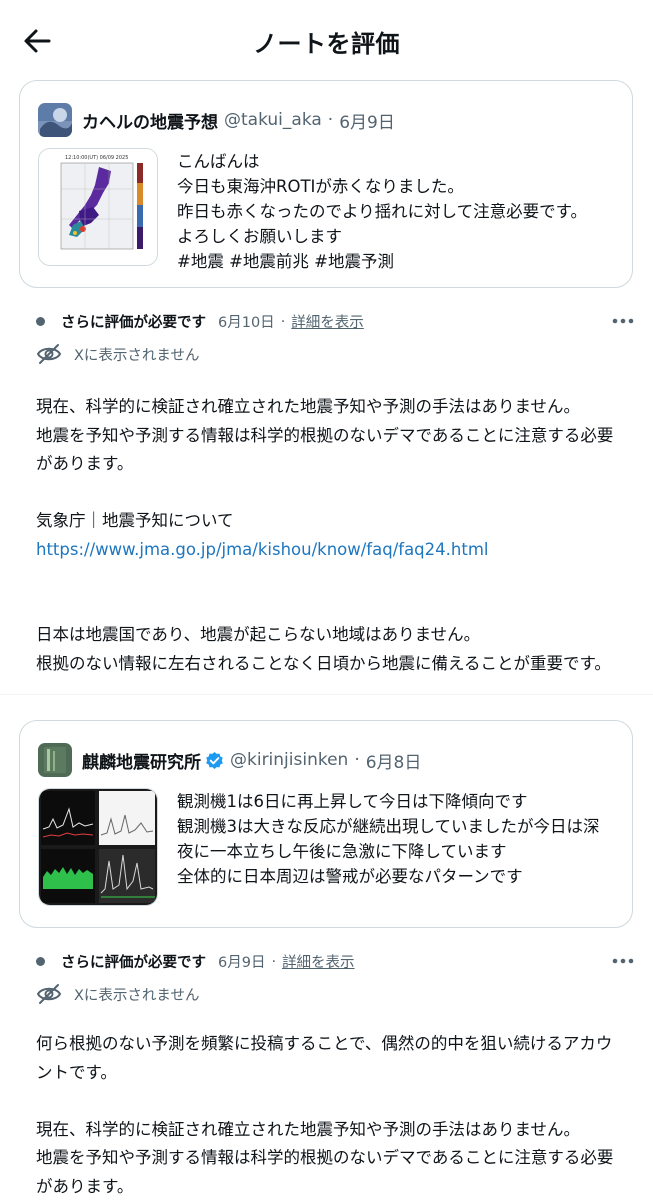  What do you see at coordinates (388, 801) in the screenshot?
I see `post-line: 観測機1は6日に再上昇して今日は下降傾向です` at bounding box center [388, 801].